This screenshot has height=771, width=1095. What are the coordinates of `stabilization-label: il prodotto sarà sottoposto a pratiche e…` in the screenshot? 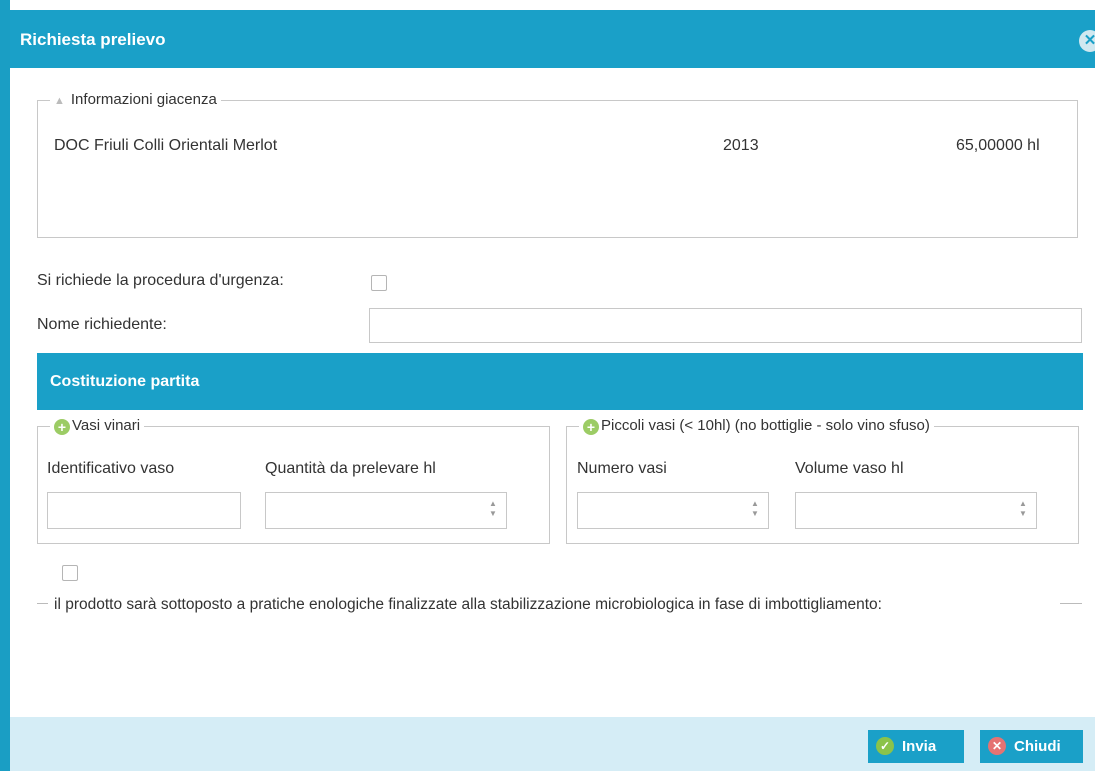 It's located at (468, 604).